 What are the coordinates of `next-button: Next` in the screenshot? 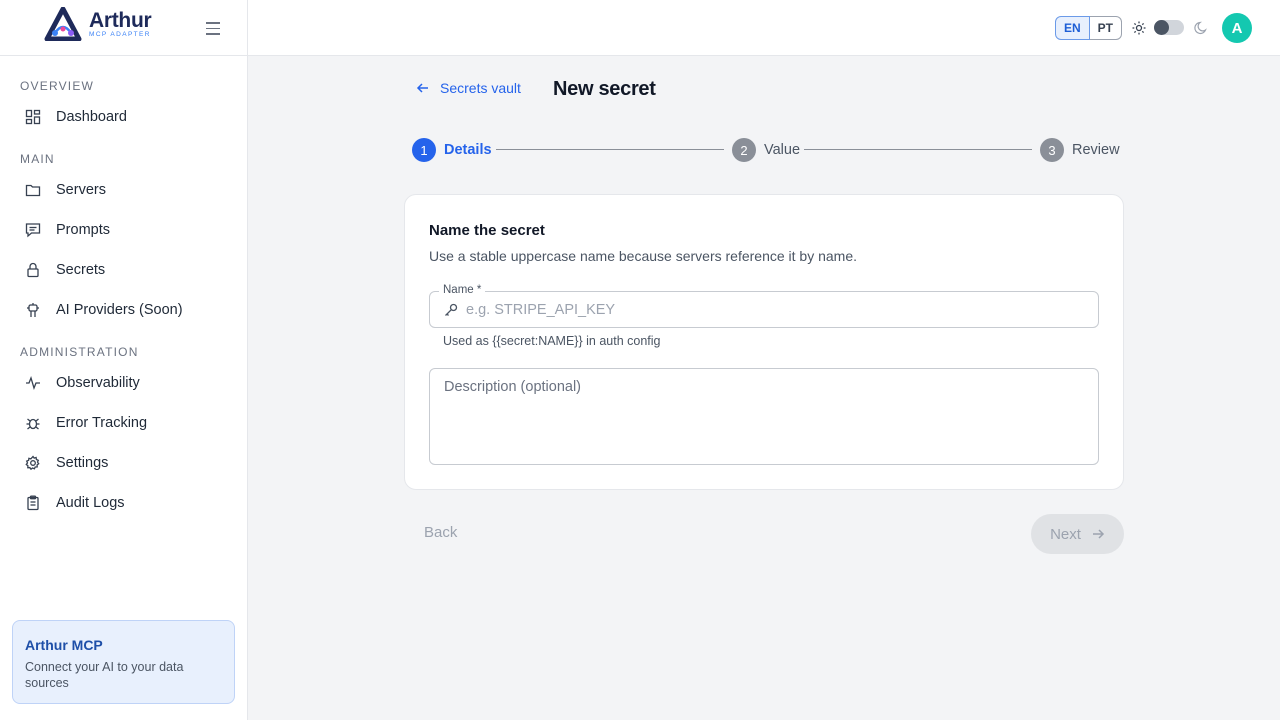 It's located at (1077, 534).